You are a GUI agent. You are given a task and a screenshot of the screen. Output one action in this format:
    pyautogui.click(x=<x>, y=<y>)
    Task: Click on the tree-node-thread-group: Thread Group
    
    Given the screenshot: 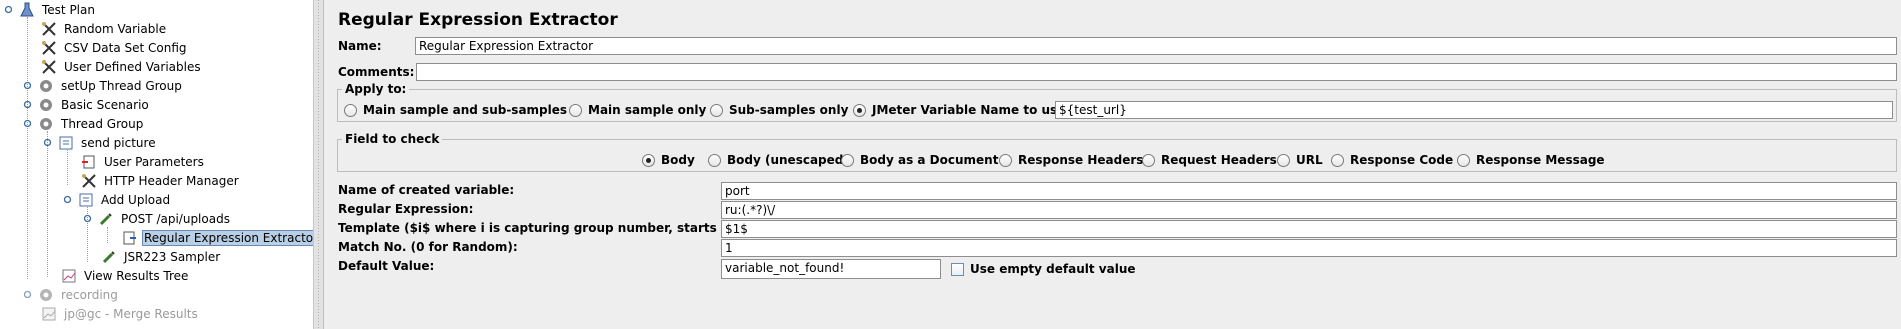 What is the action you would take?
    pyautogui.click(x=84, y=124)
    